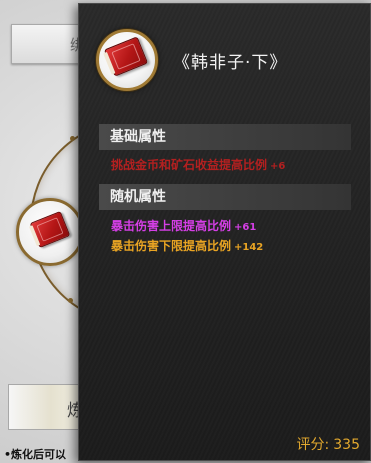 This screenshot has height=463, width=371. I want to click on stat-label: 暴击伤害上限提高比例, so click(171, 226).